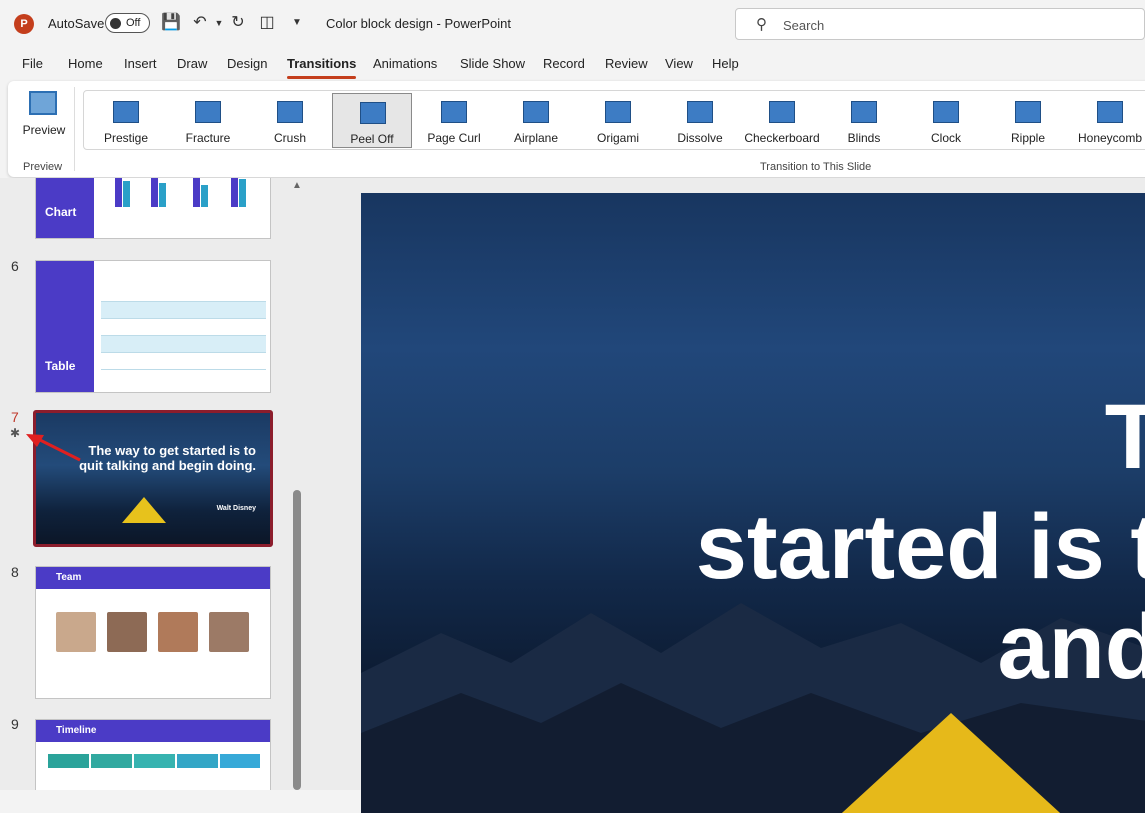 Image resolution: width=1145 pixels, height=813 pixels. Describe the element at coordinates (804, 25) in the screenshot. I see `search-placeholder: Search` at that location.